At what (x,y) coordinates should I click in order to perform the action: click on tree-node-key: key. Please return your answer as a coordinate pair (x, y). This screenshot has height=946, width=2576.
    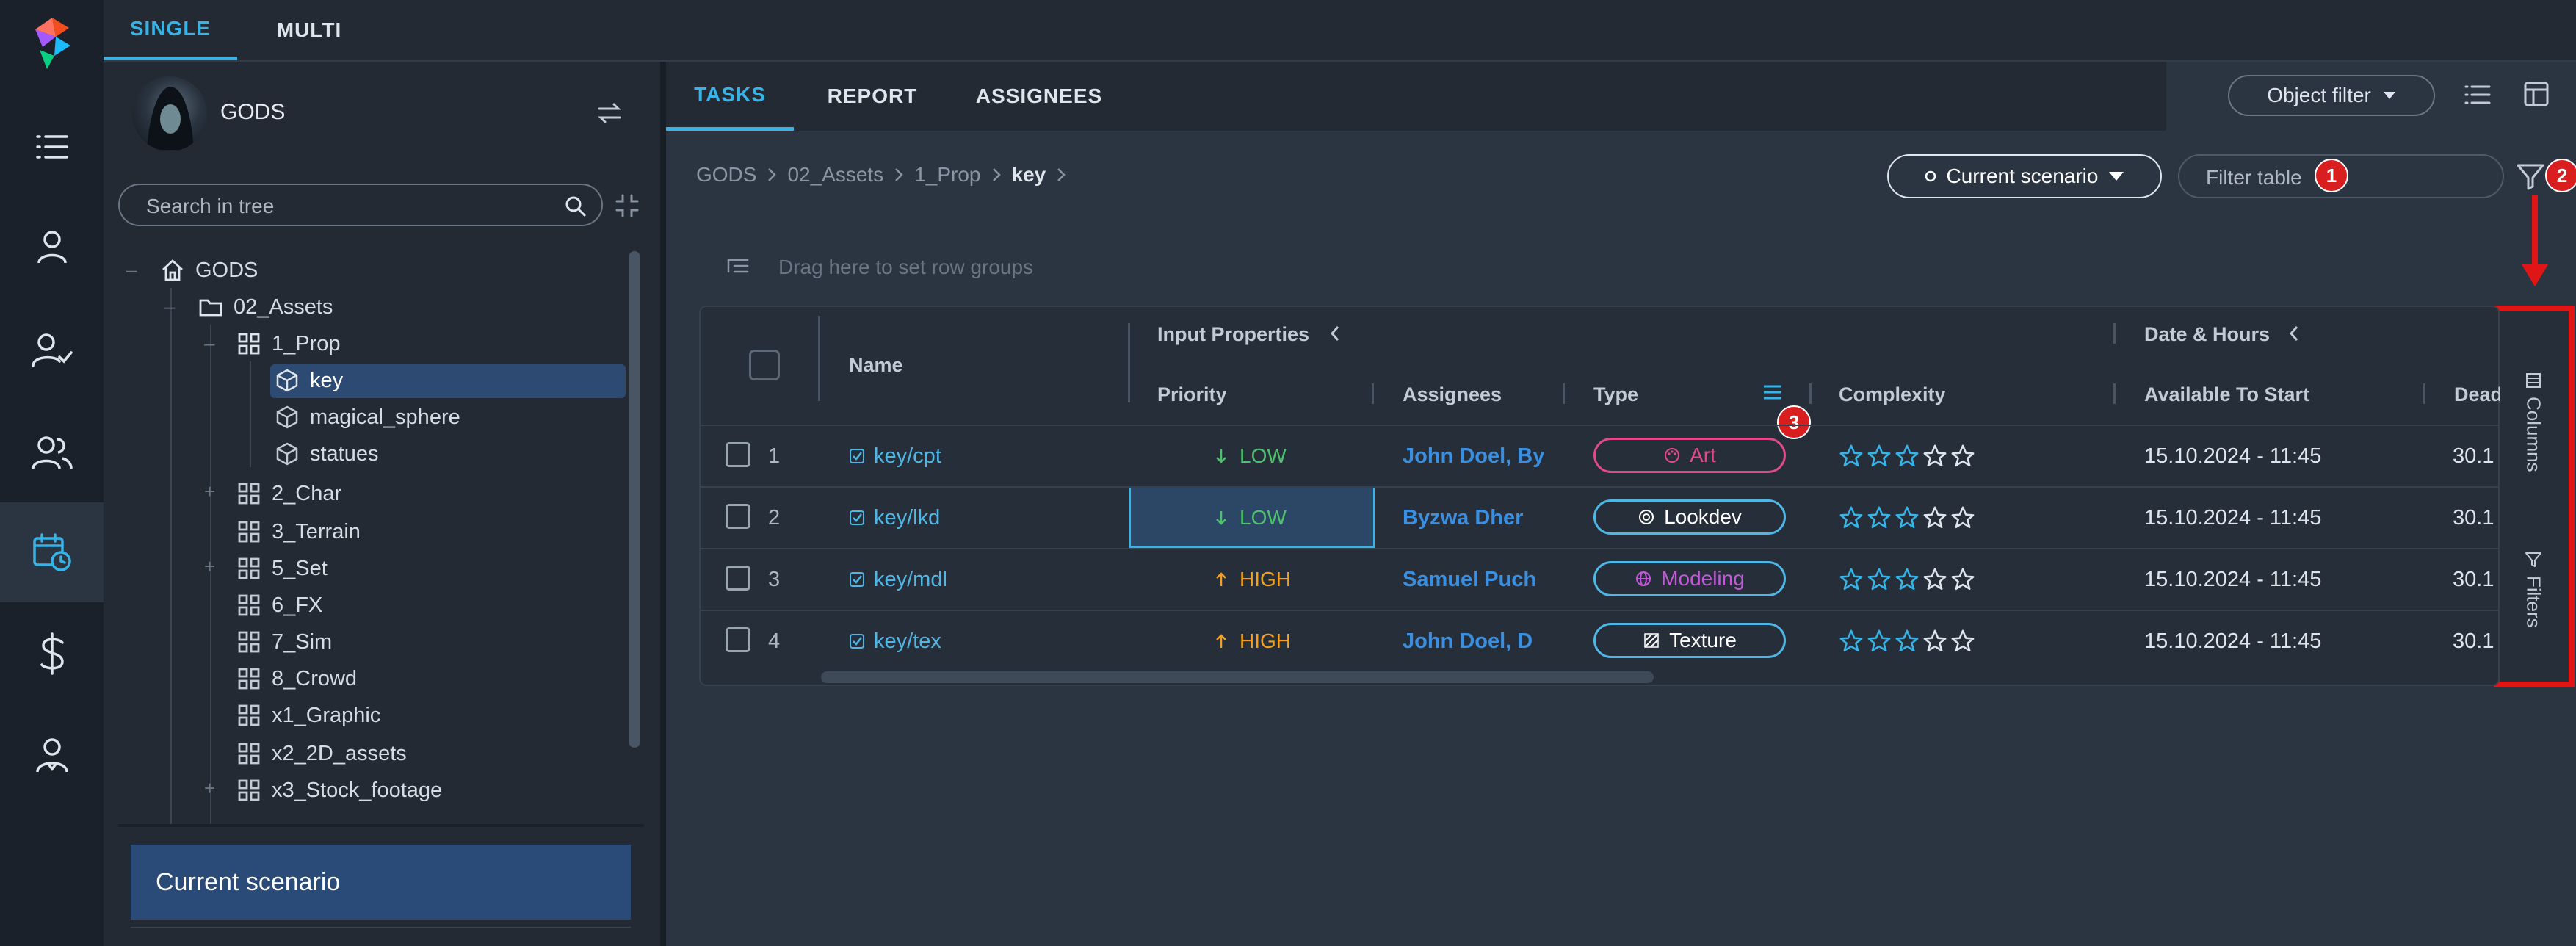
    Looking at the image, I should click on (309, 380).